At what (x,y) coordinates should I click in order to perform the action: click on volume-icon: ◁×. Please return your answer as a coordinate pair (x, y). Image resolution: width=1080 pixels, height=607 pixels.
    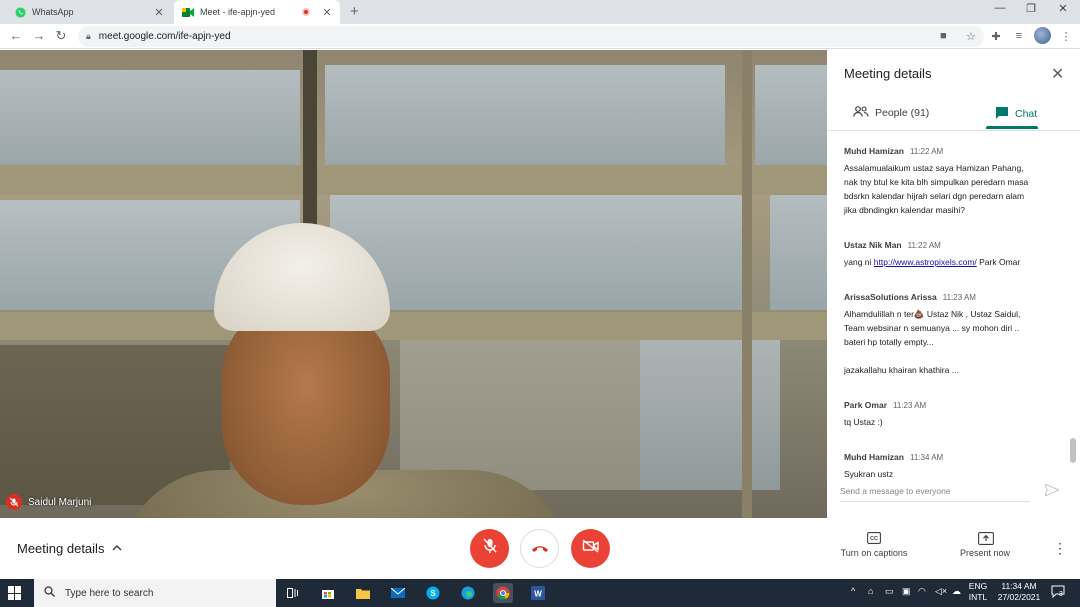
    Looking at the image, I should click on (941, 591).